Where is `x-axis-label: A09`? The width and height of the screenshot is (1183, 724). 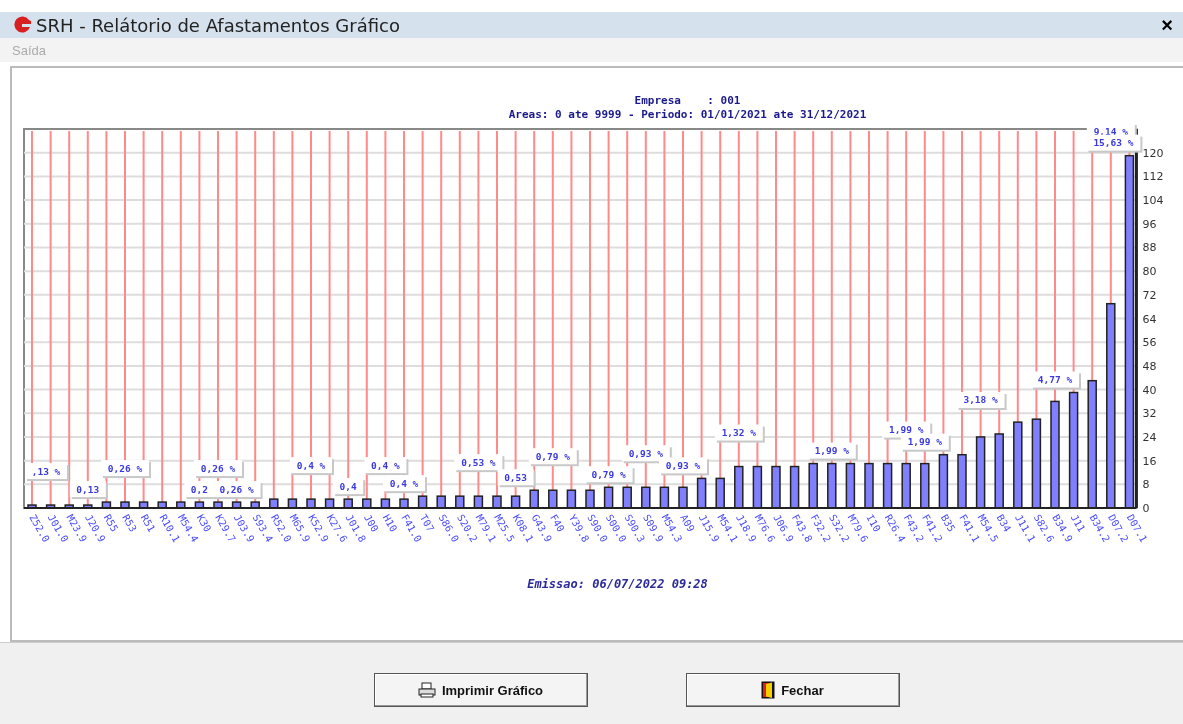
x-axis-label: A09 is located at coordinates (687, 523).